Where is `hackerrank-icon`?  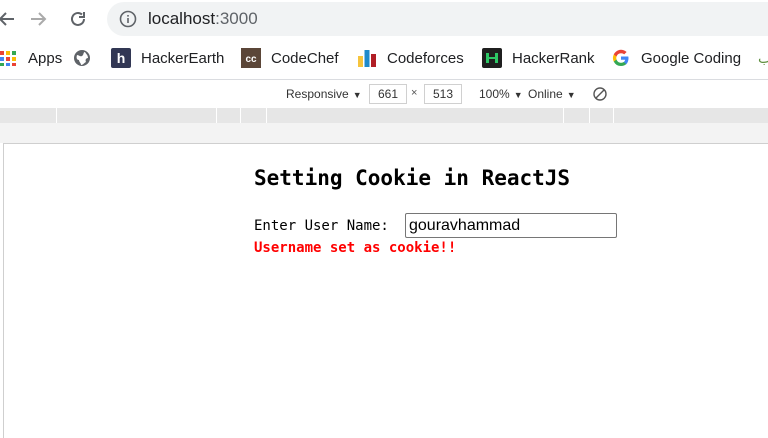
hackerrank-icon is located at coordinates (492, 58).